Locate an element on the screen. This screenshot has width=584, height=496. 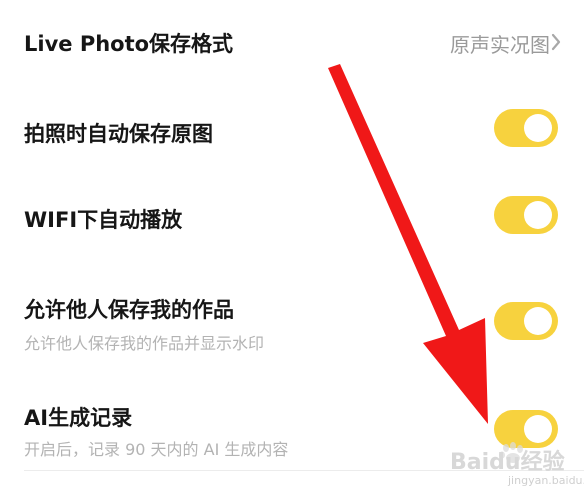
setting-title: AI生成记录 is located at coordinates (78, 418).